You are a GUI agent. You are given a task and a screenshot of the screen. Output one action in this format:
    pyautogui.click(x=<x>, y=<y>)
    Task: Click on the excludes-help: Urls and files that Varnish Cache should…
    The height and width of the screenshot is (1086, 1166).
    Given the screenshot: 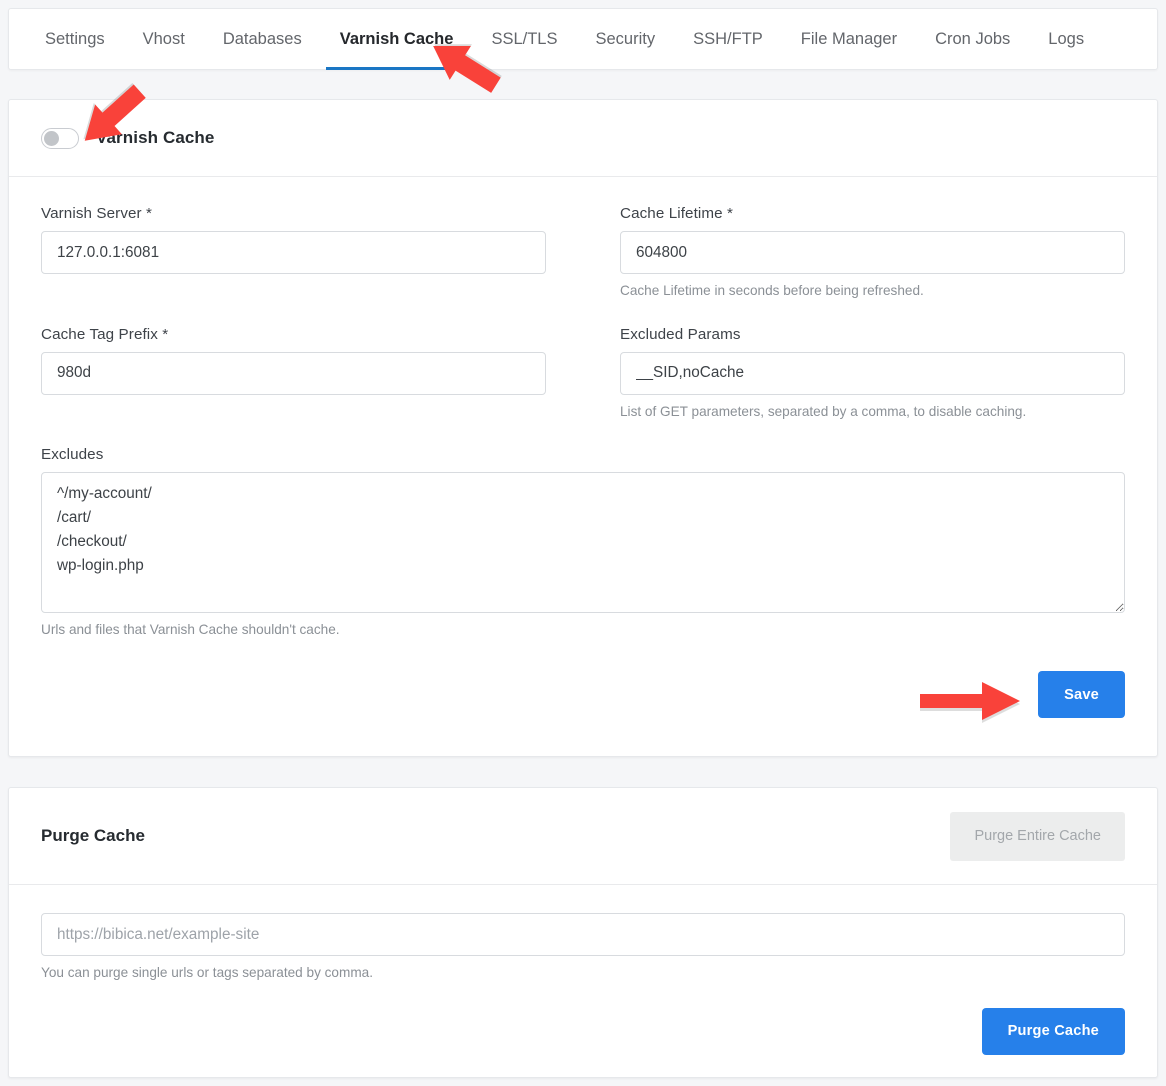 What is the action you would take?
    pyautogui.click(x=190, y=630)
    